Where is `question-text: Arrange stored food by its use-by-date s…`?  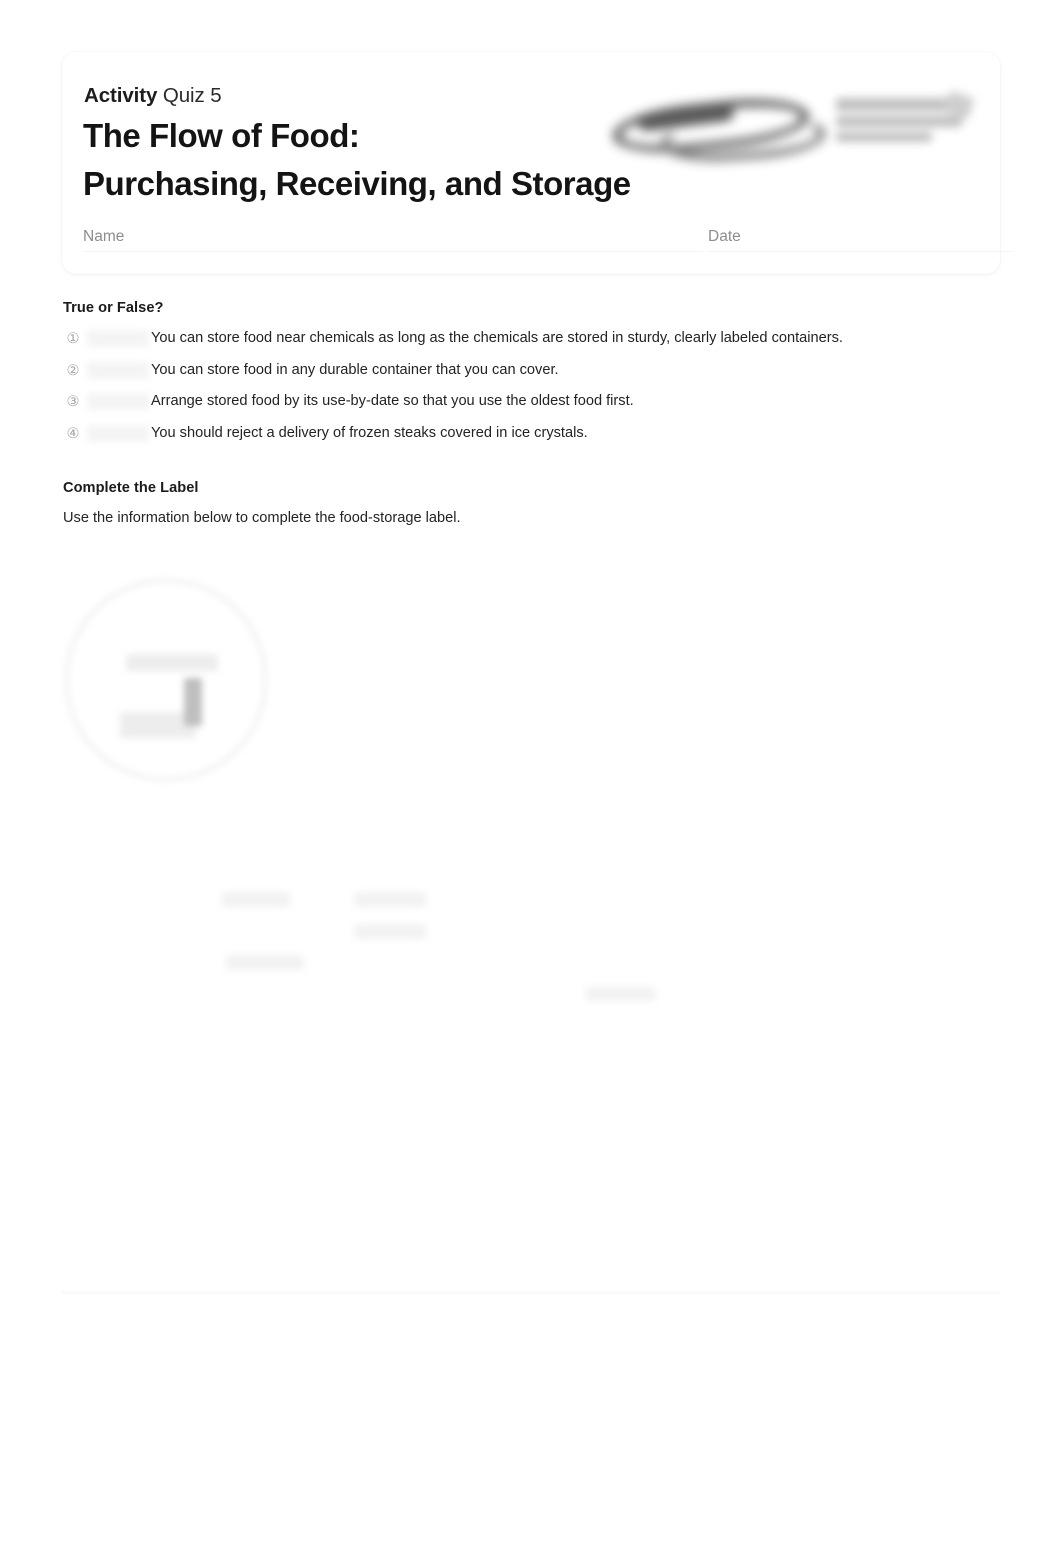
question-text: Arrange stored food by its use-by-date s… is located at coordinates (392, 401).